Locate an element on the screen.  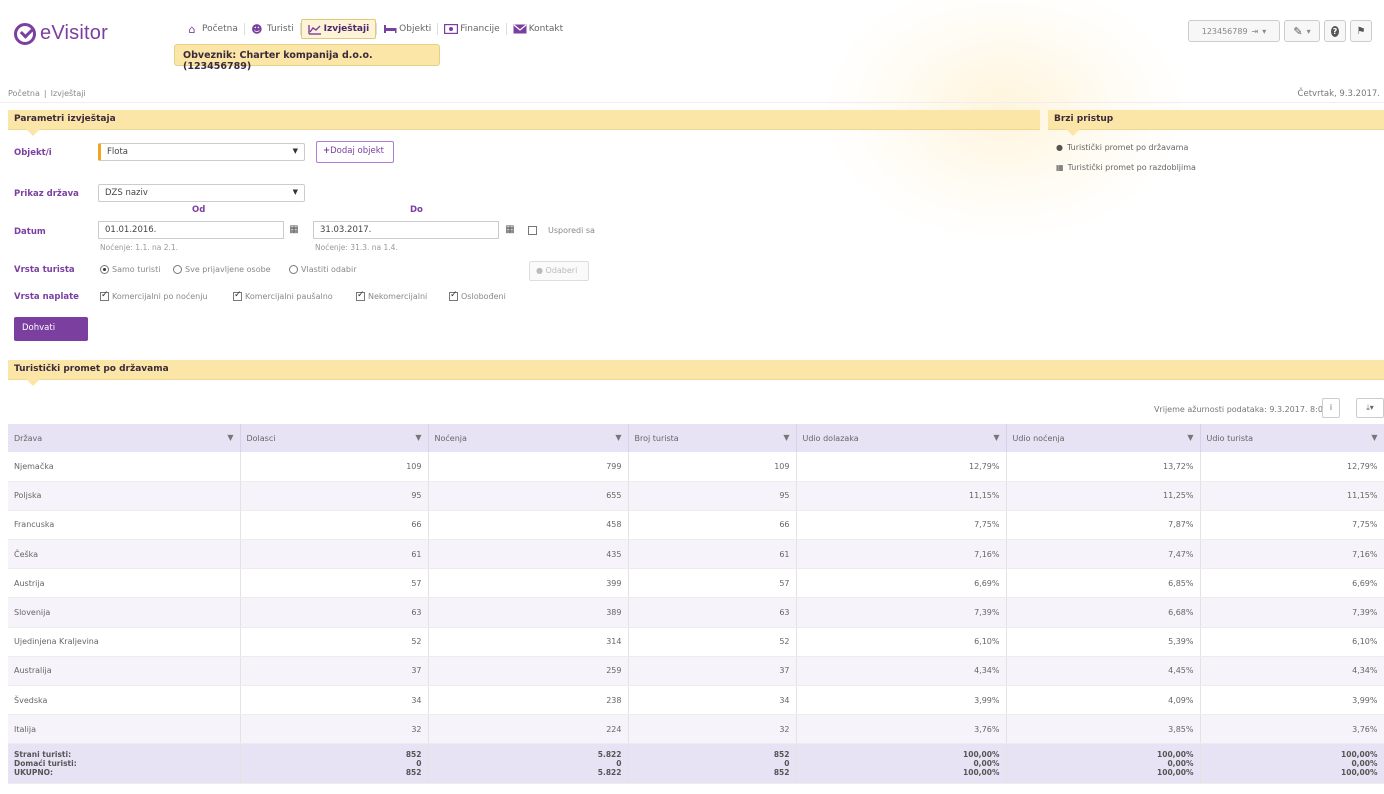
table-cell: 61 is located at coordinates (712, 554).